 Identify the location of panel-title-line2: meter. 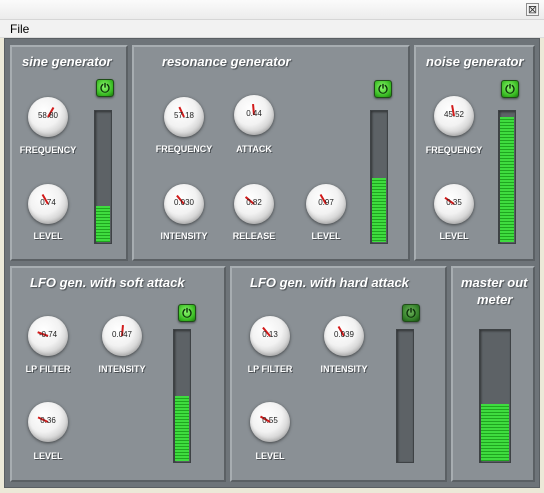
(495, 299).